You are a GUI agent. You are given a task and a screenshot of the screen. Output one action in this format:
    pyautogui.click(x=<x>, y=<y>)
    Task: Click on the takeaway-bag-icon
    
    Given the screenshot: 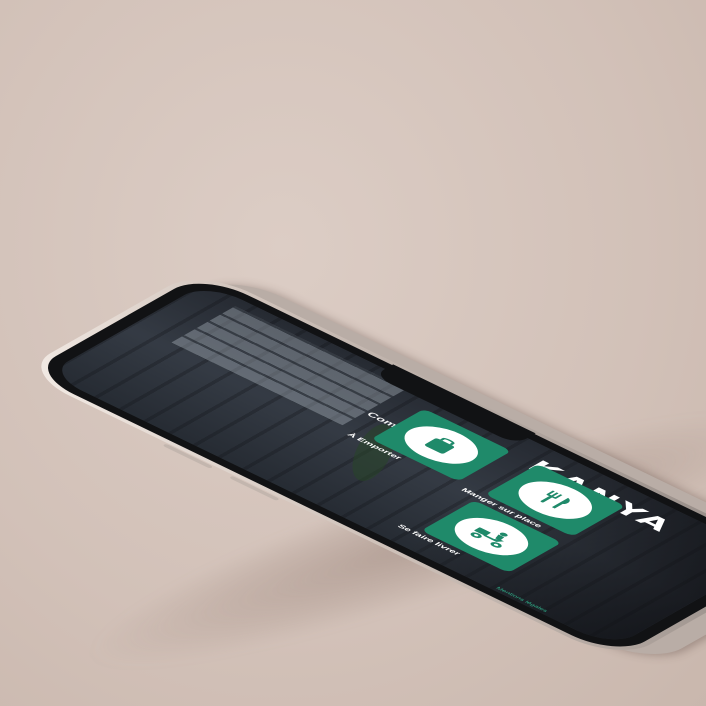 What is the action you would take?
    pyautogui.click(x=439, y=445)
    